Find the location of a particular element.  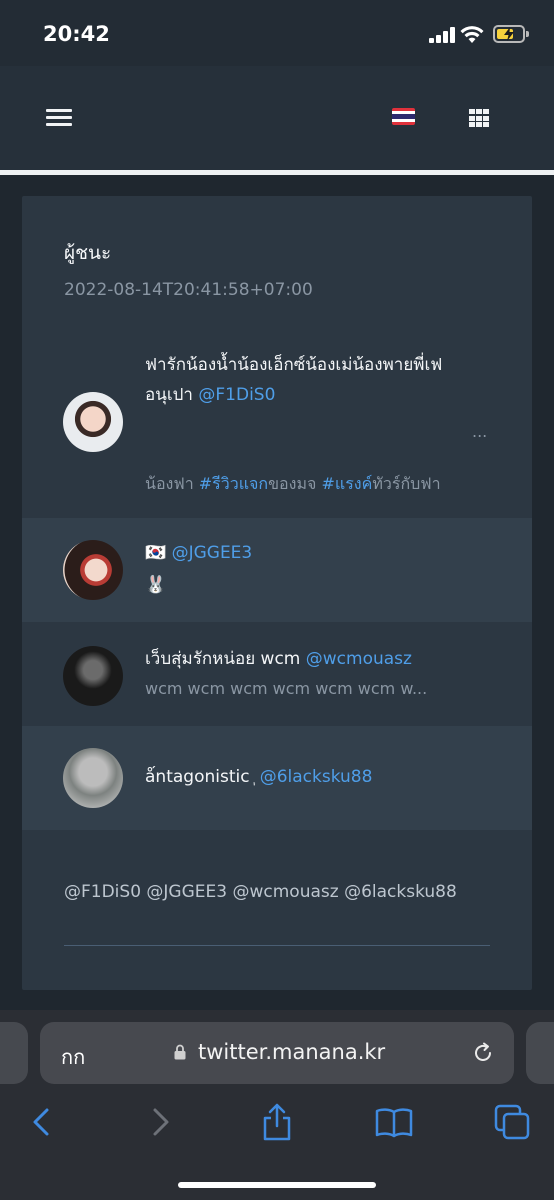

user-handle: @JGGEE3 is located at coordinates (212, 553).